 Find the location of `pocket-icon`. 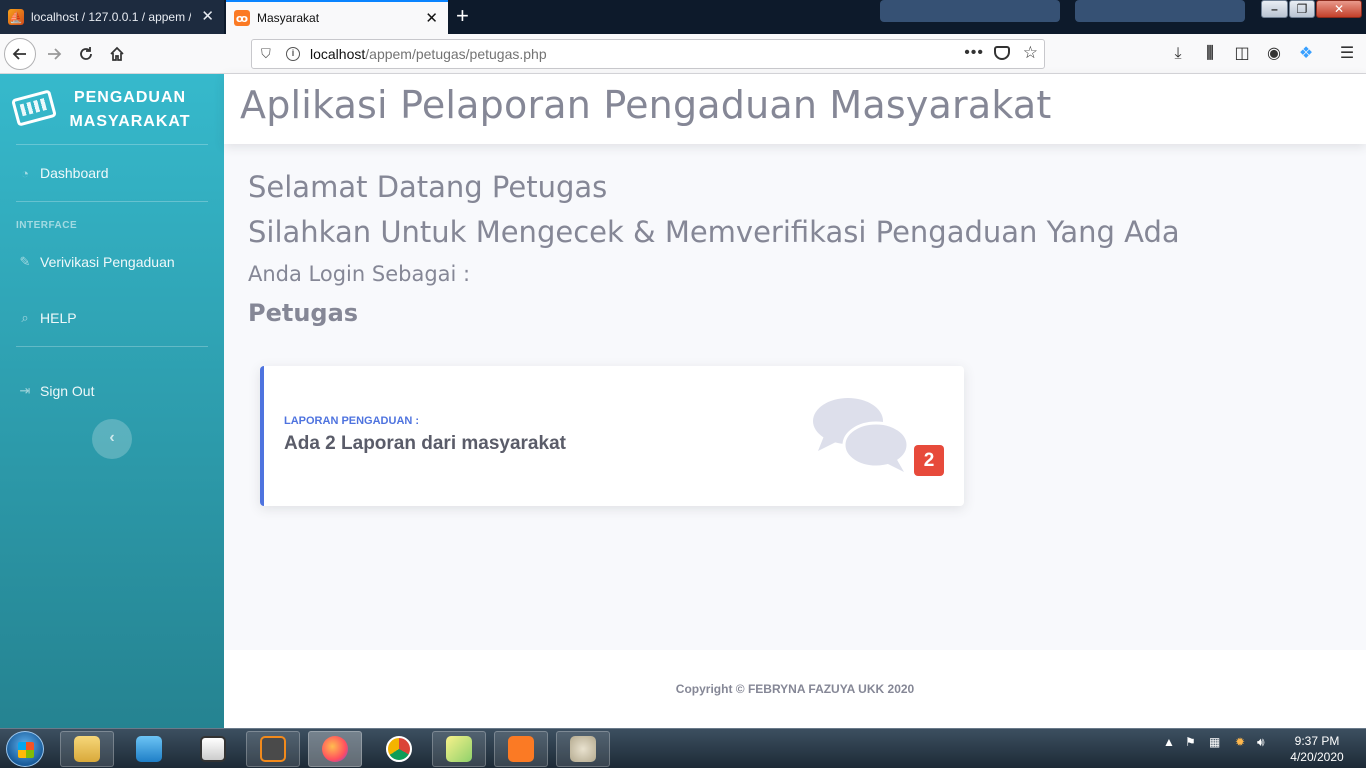

pocket-icon is located at coordinates (1002, 53).